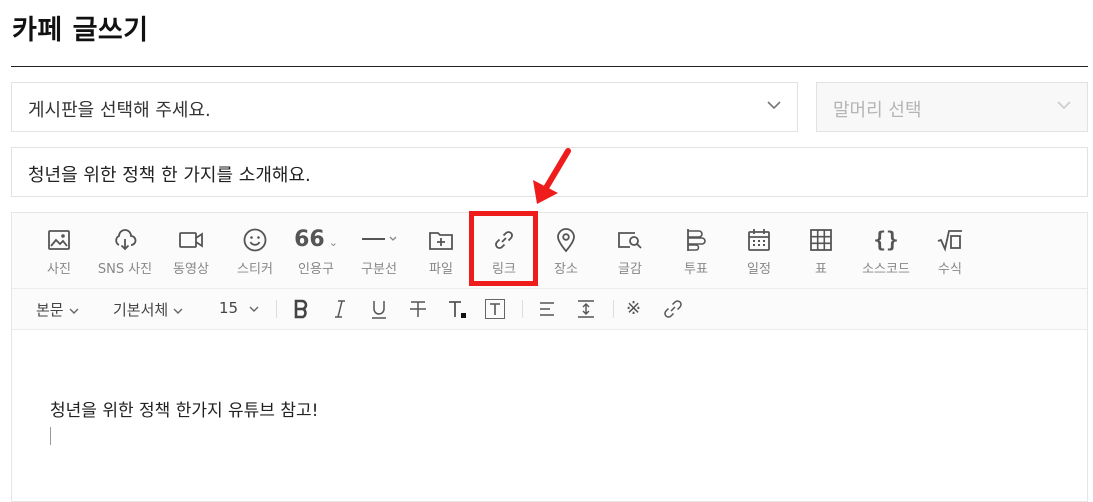 The height and width of the screenshot is (502, 1093). Describe the element at coordinates (59, 240) in the screenshot. I see `photo-icon` at that location.